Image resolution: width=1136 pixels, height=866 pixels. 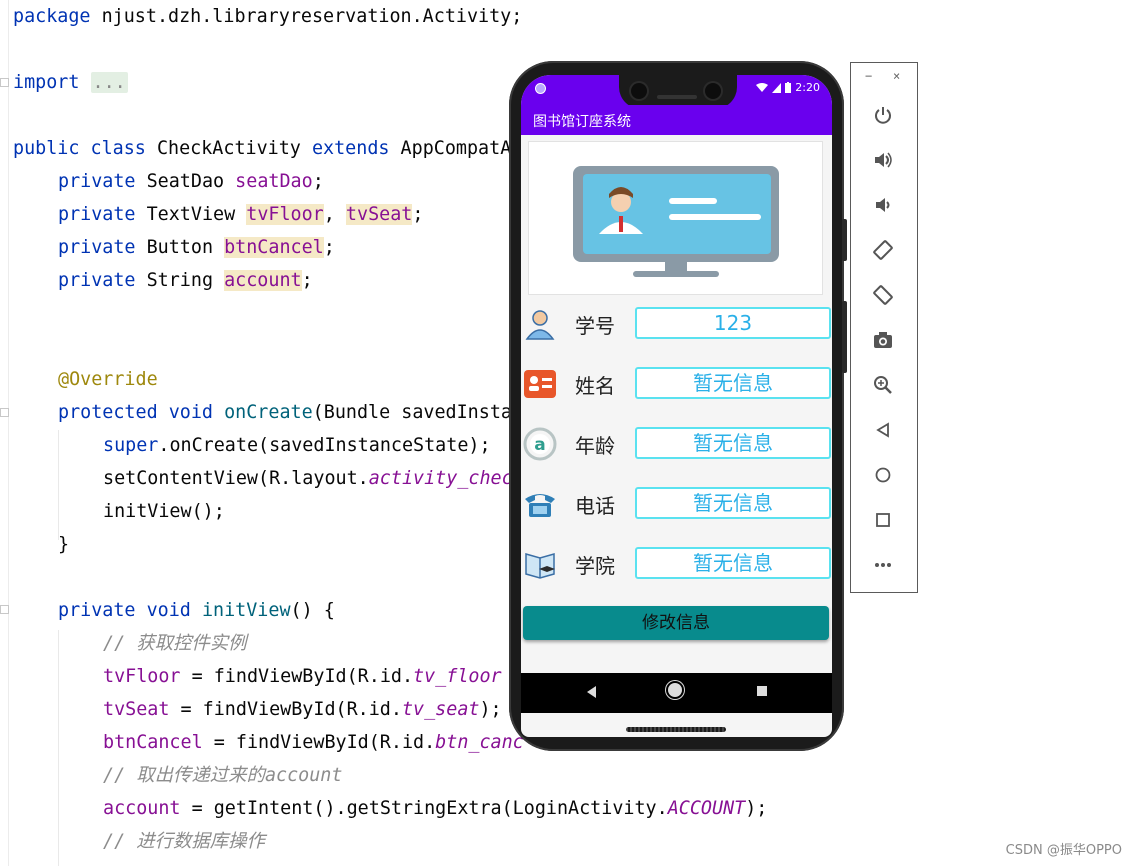 What do you see at coordinates (777, 87) in the screenshot?
I see `signal-icon` at bounding box center [777, 87].